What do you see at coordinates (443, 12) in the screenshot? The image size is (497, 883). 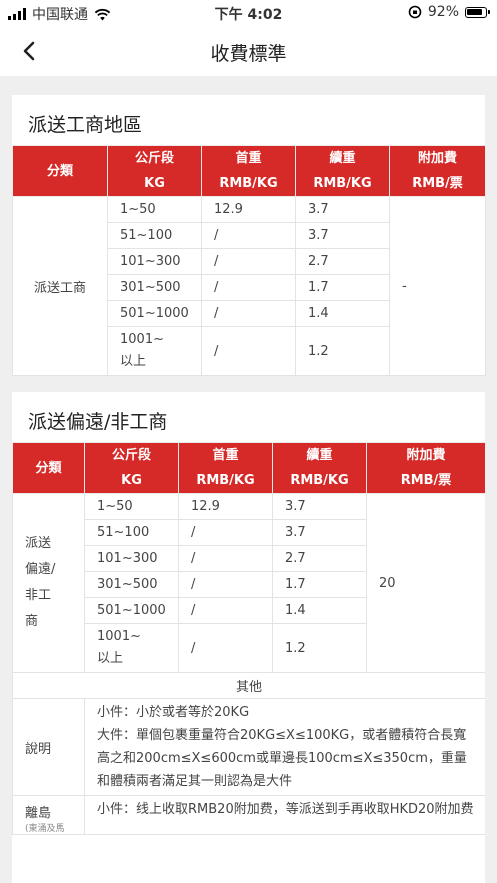 I see `battery-percent: 92%` at bounding box center [443, 12].